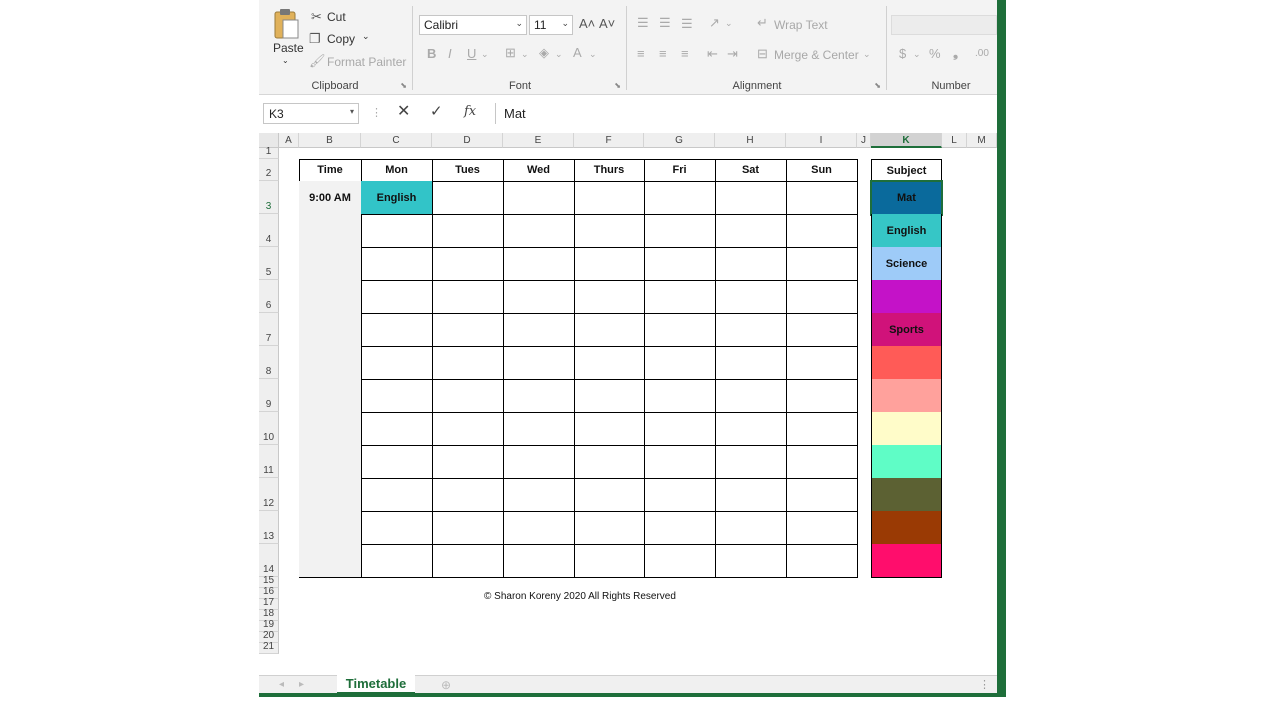  Describe the element at coordinates (544, 53) in the screenshot. I see `fill-color-icon: ◈` at that location.